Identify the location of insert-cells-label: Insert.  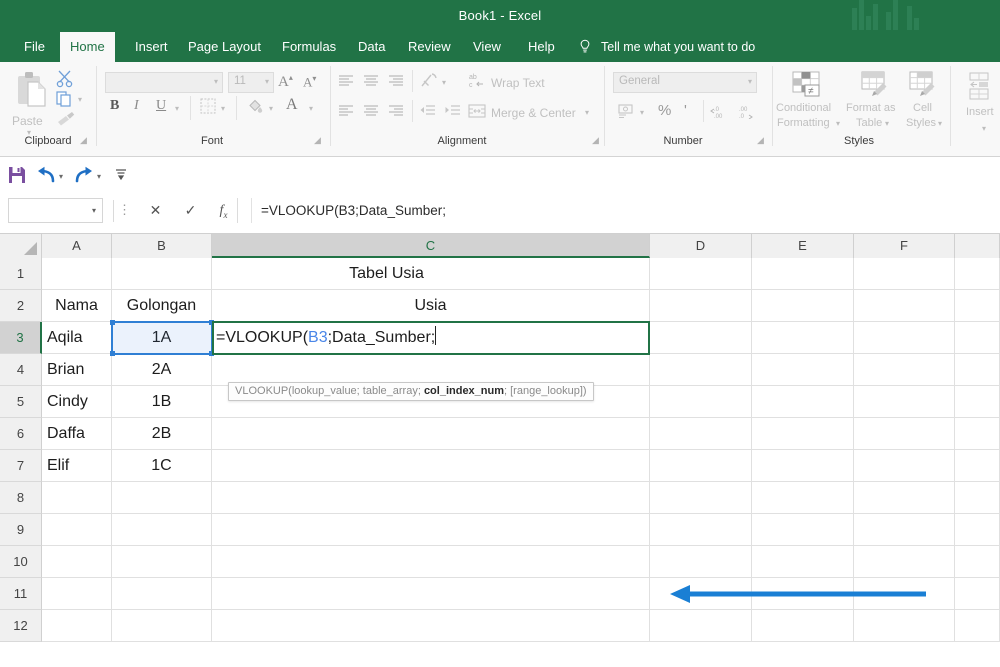
(980, 112).